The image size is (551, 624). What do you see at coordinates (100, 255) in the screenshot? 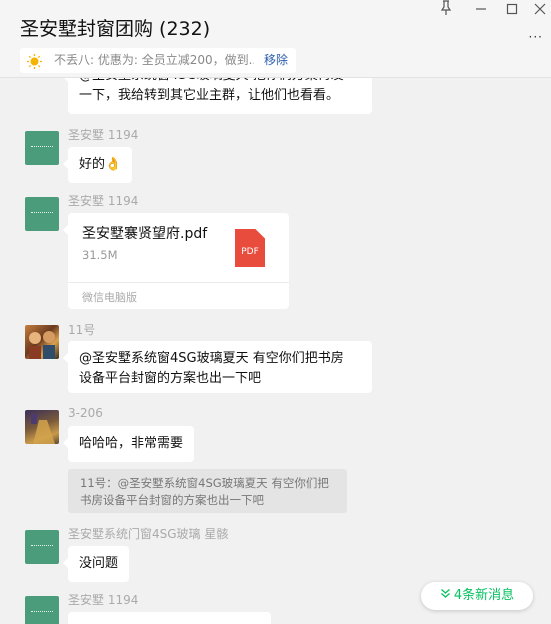
I see `file-size: 31.5M` at bounding box center [100, 255].